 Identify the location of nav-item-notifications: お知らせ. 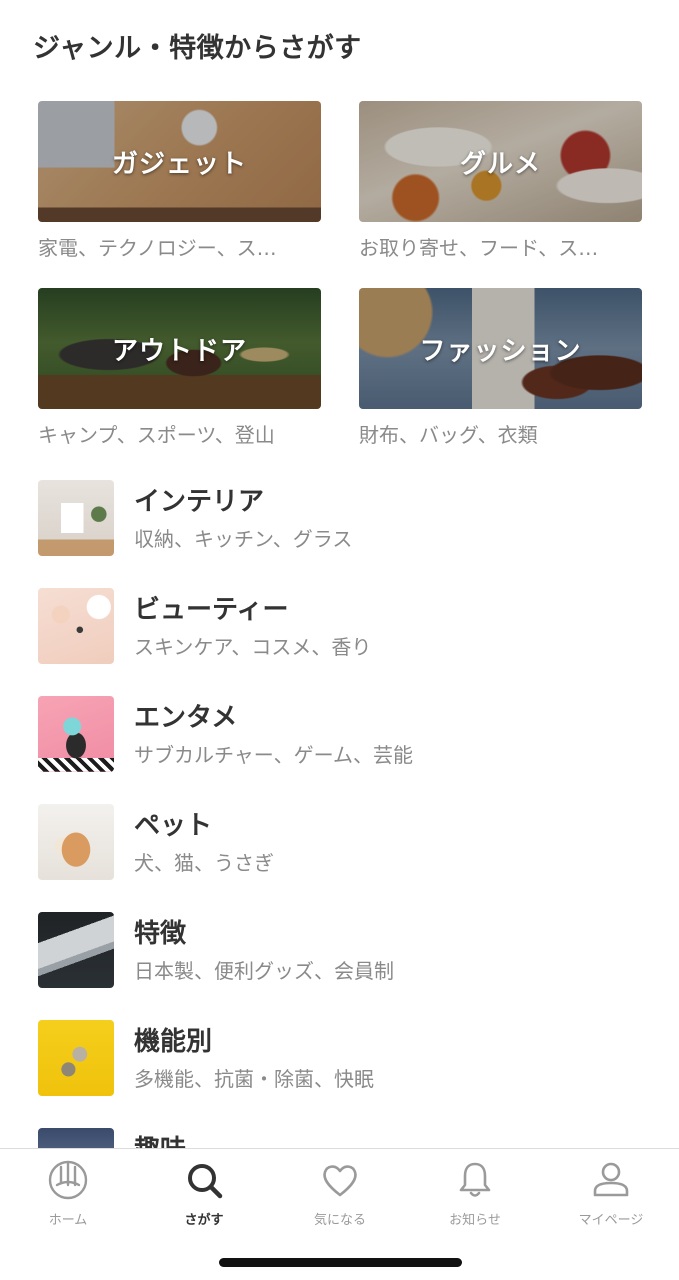
(475, 1197).